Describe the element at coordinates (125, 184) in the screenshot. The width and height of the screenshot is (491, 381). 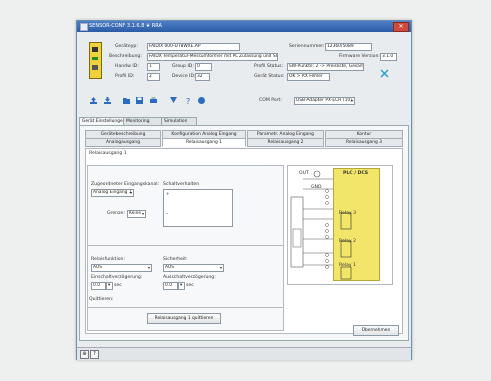
I see `input-channel-label: Zugeordneter Eingangskanal:` at that location.